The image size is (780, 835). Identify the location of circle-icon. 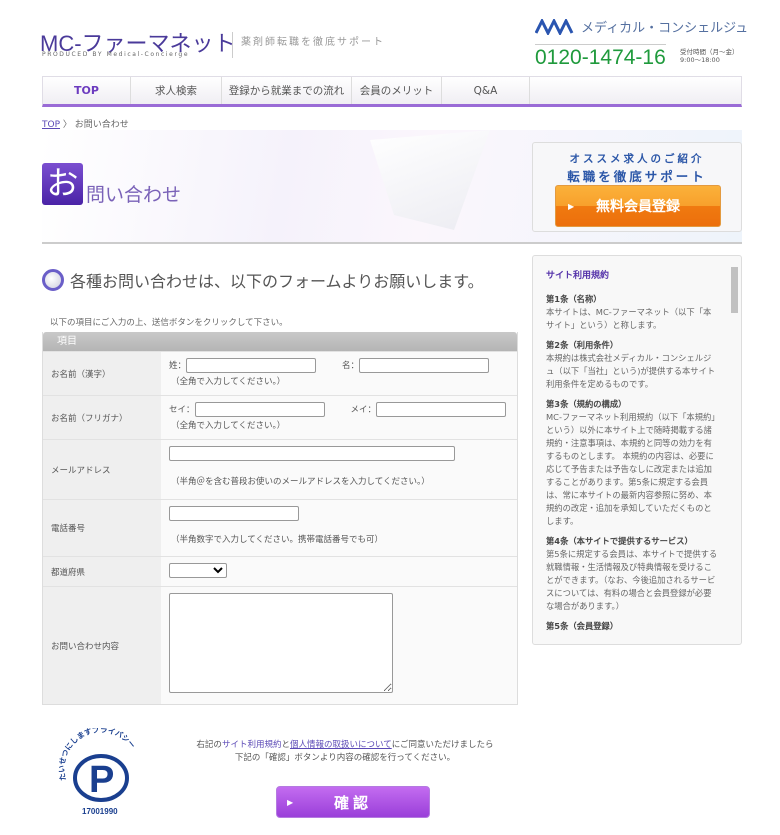
(53, 280).